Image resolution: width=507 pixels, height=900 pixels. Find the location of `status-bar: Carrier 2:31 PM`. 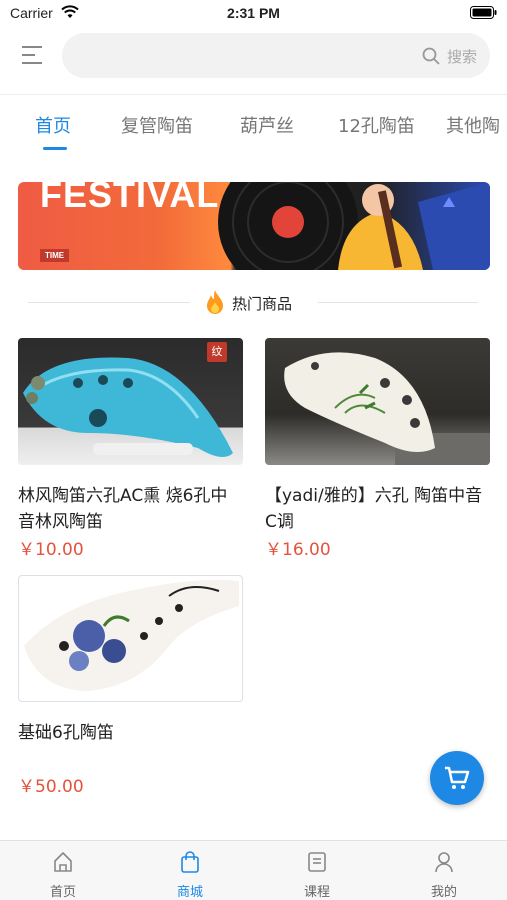

status-bar: Carrier 2:31 PM is located at coordinates (253, 14).